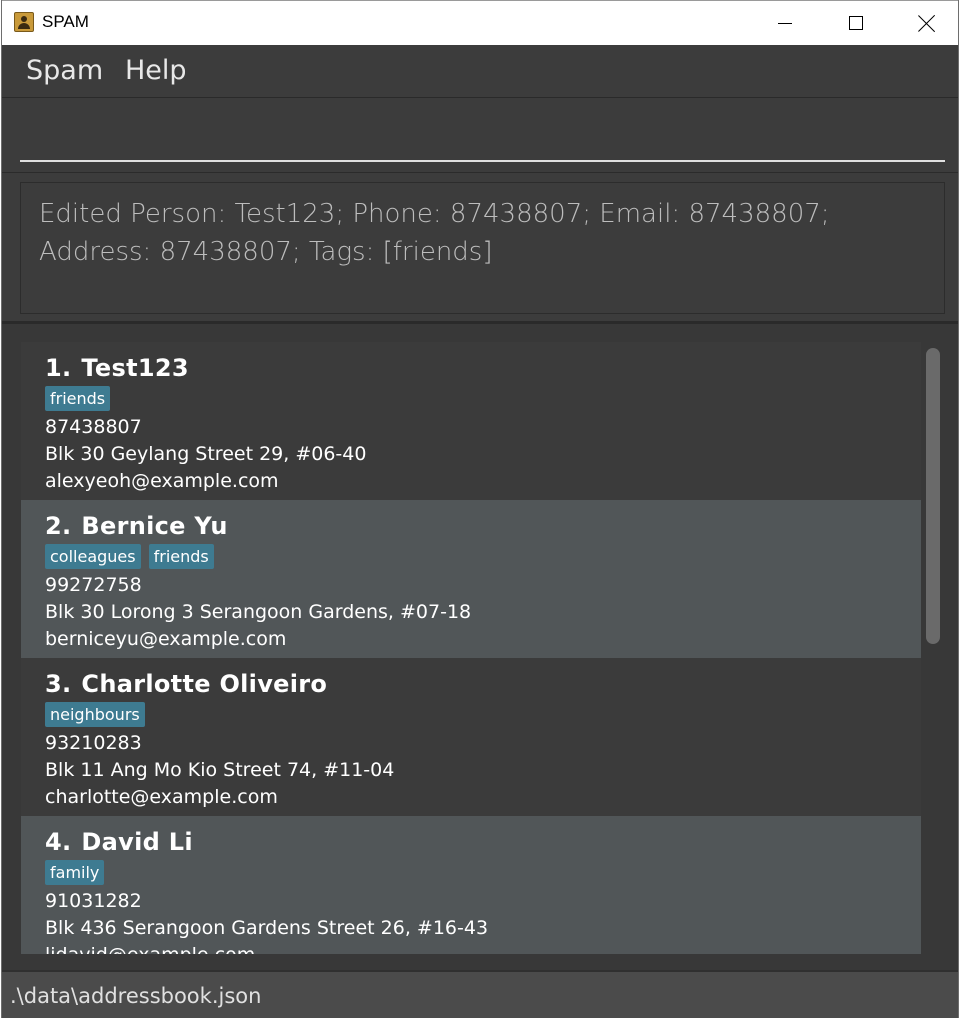 This screenshot has height=1018, width=961. I want to click on close-button, so click(925, 23).